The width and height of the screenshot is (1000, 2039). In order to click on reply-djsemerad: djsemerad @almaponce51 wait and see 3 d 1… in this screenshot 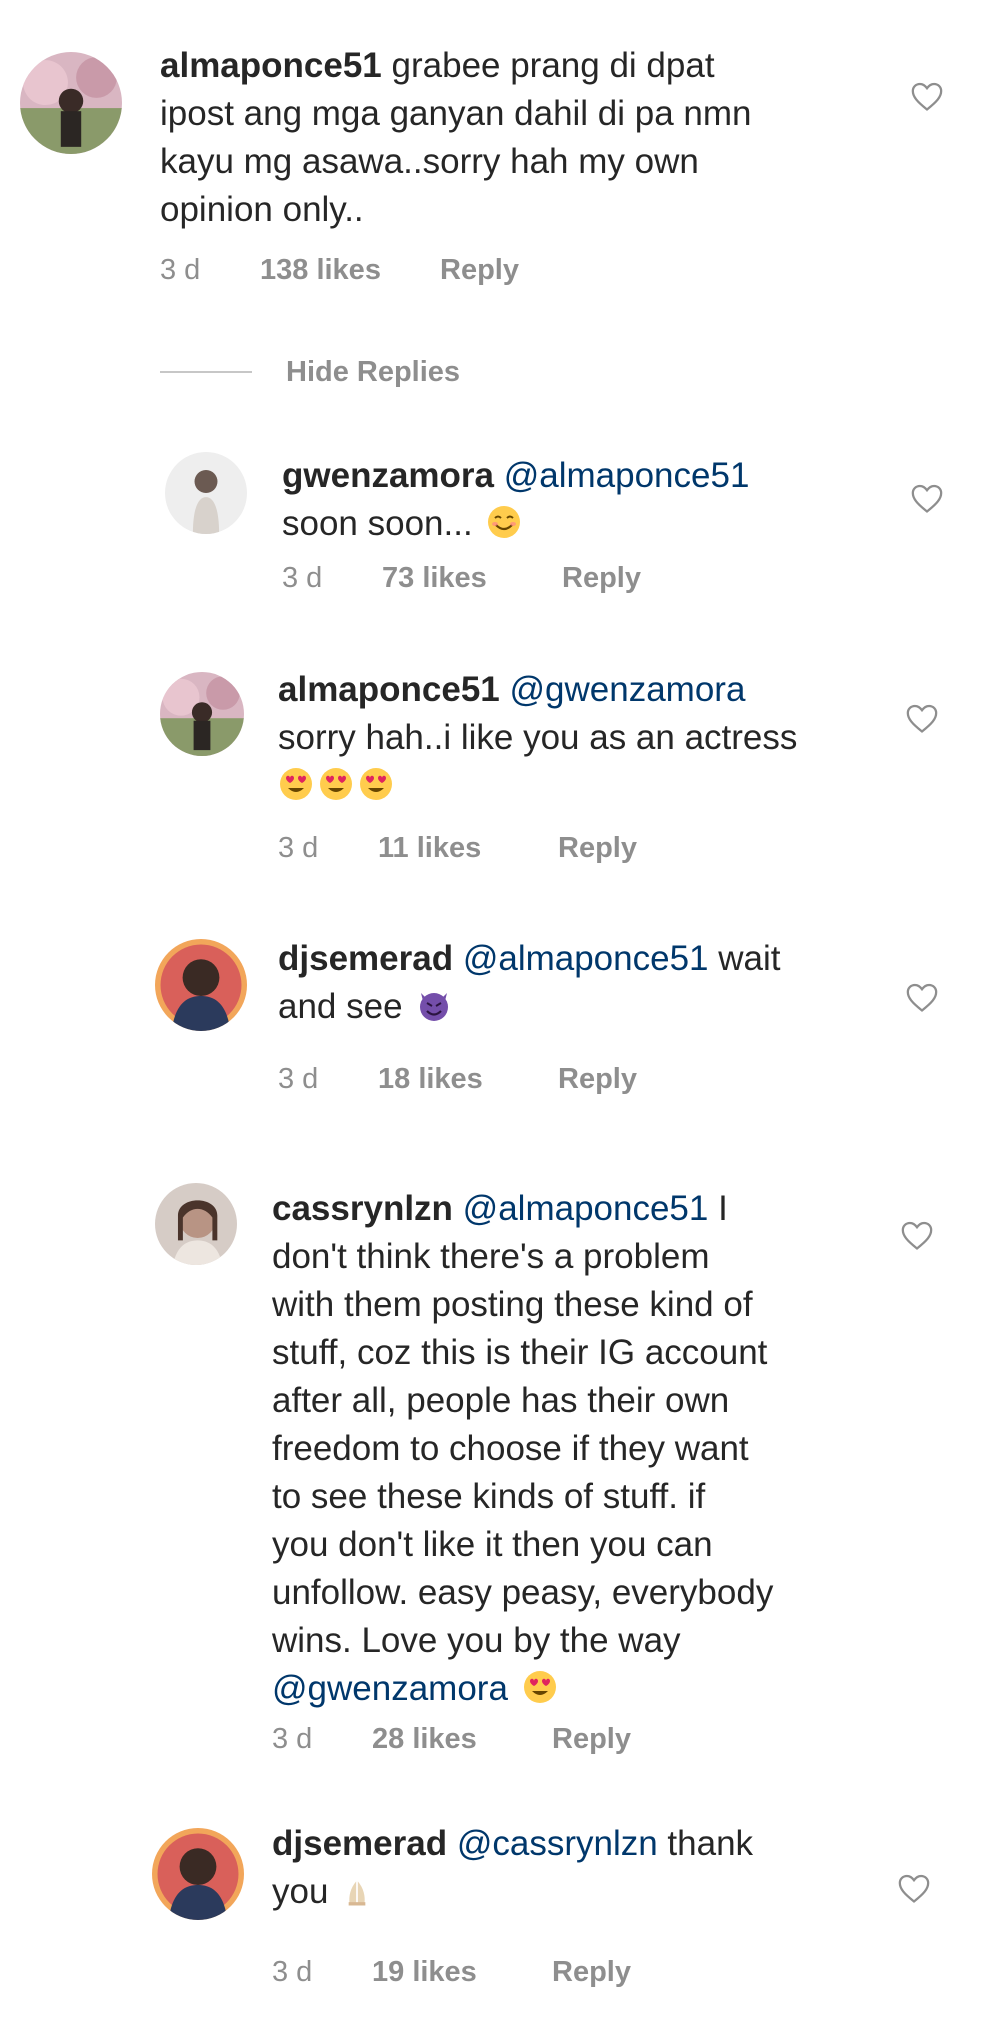, I will do `click(500, 1035)`.